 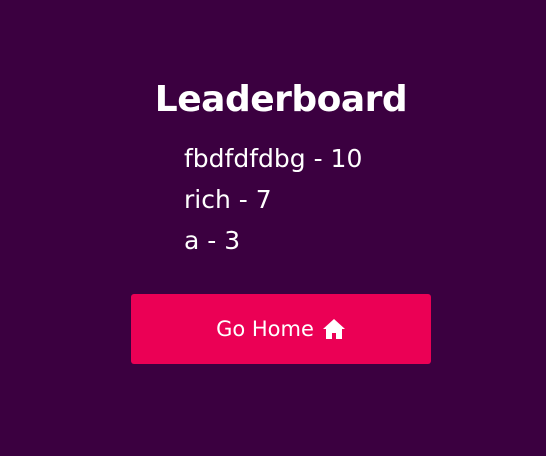 What do you see at coordinates (273, 158) in the screenshot?
I see `leaderboard-entry: fbdfdfdbg - 10` at bounding box center [273, 158].